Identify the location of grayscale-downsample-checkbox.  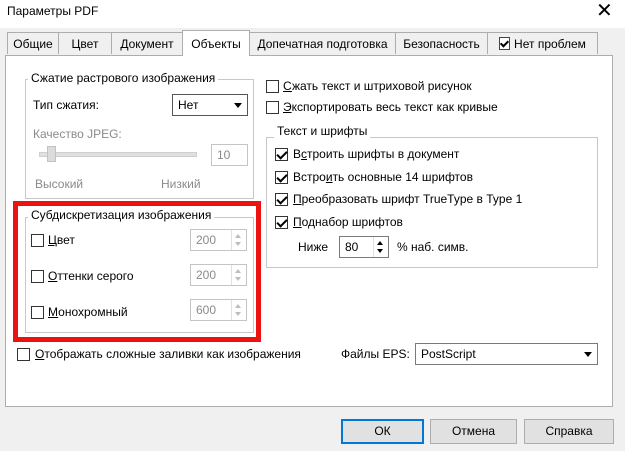
(37, 276).